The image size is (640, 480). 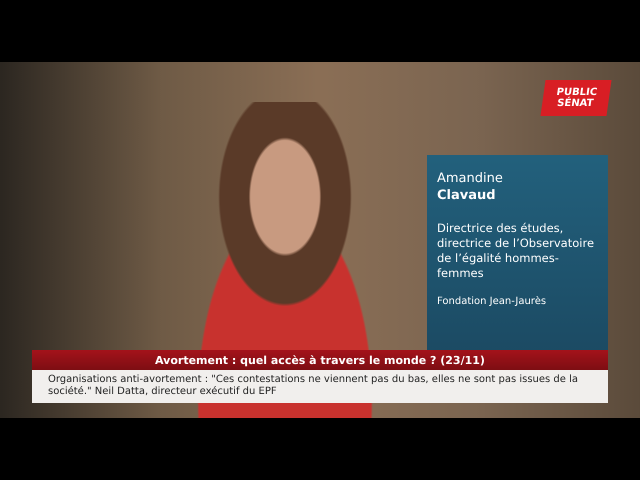 I want to click on last-name: Clavaud, so click(x=467, y=195).